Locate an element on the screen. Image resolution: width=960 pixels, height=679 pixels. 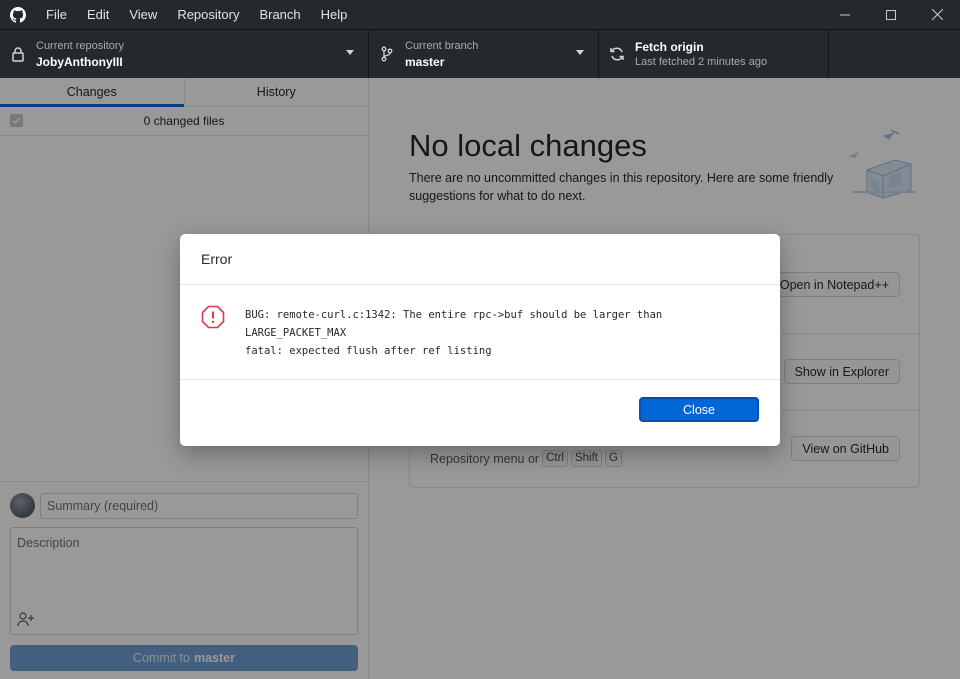
current-branch-dropdown: Current branch master is located at coordinates (484, 54).